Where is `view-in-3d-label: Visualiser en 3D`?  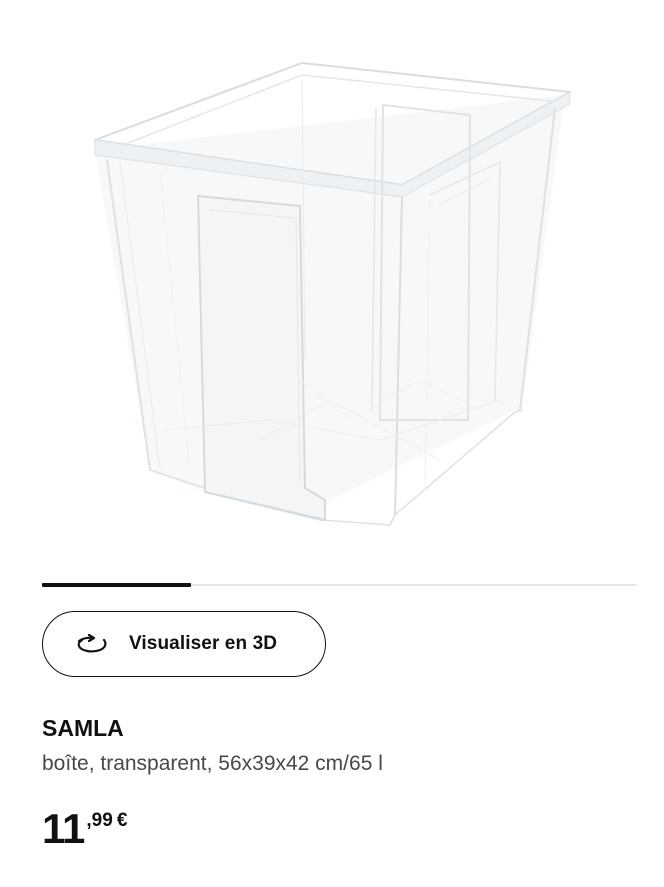 view-in-3d-label: Visualiser en 3D is located at coordinates (203, 643).